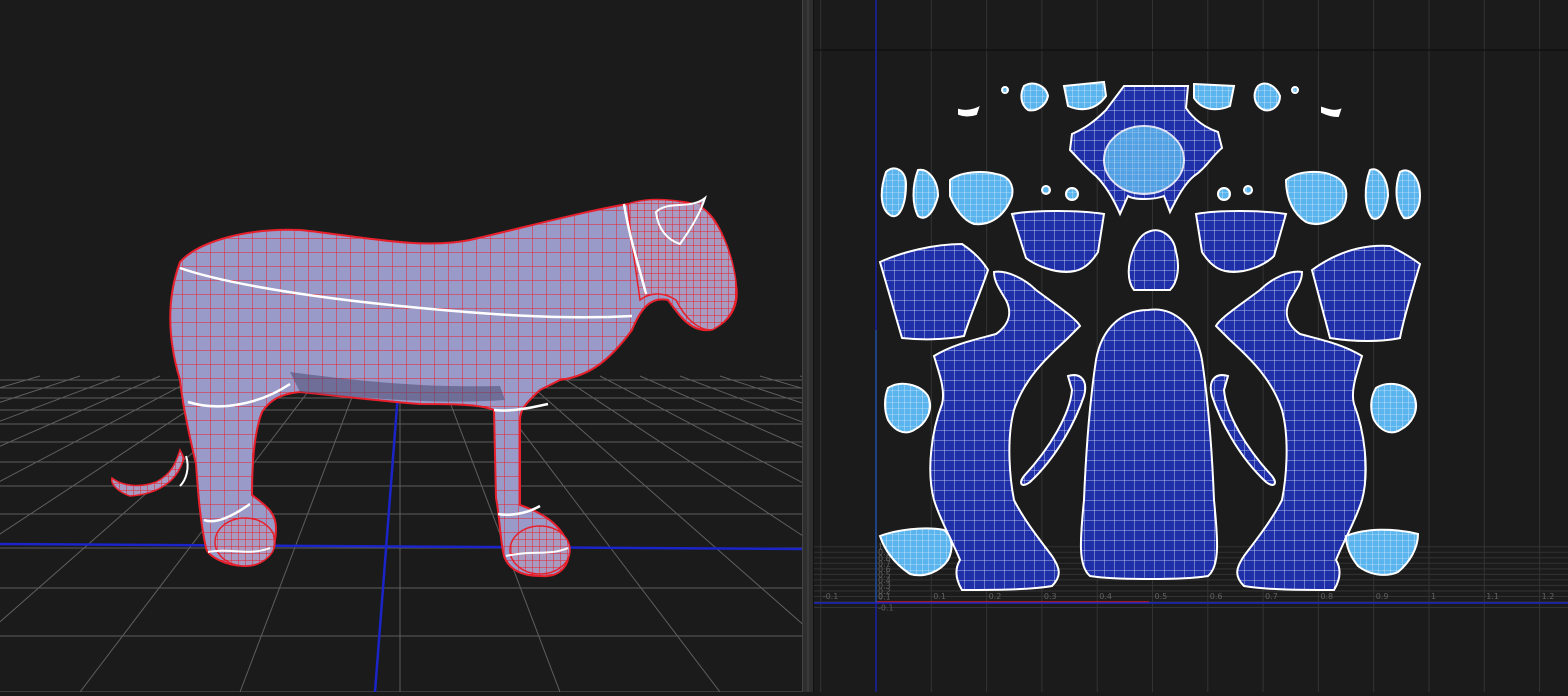  I want to click on uv-shell-arc-left, so click(1053, 430).